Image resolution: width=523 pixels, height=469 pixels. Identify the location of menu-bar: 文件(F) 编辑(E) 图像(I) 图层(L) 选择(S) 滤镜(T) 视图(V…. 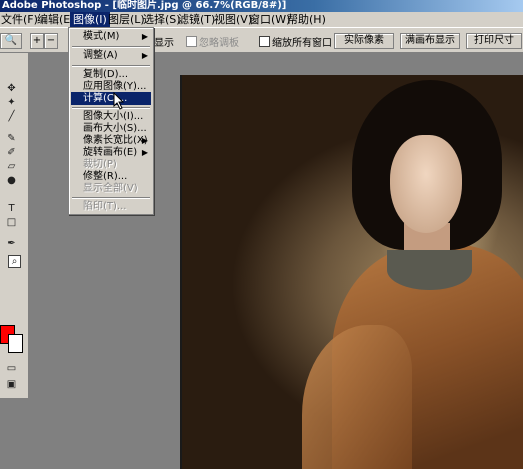
(261, 20).